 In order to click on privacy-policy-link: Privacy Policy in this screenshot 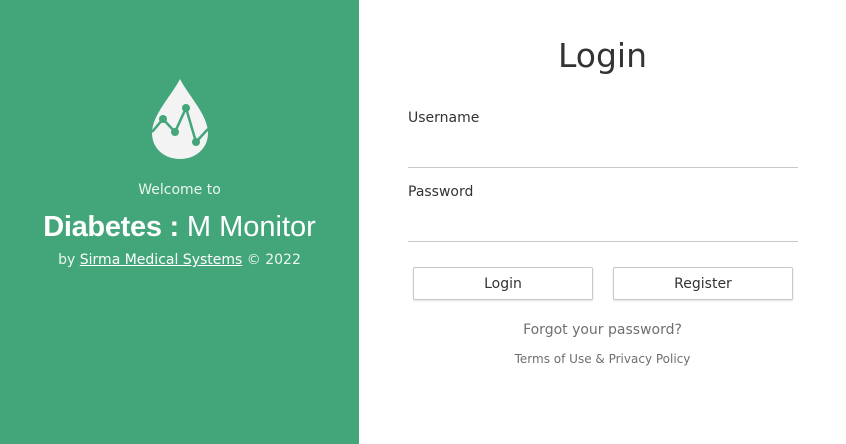, I will do `click(650, 359)`.